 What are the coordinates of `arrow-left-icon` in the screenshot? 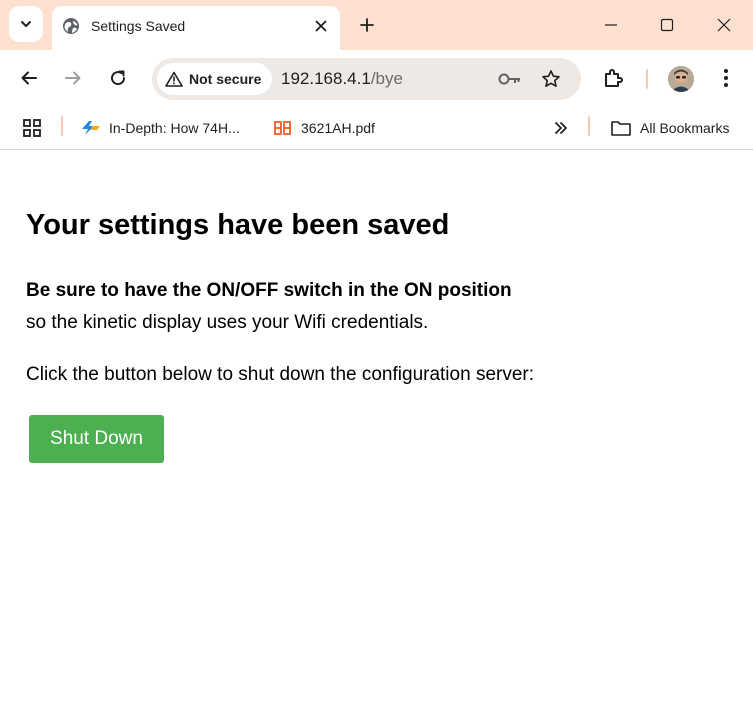 It's located at (29, 78).